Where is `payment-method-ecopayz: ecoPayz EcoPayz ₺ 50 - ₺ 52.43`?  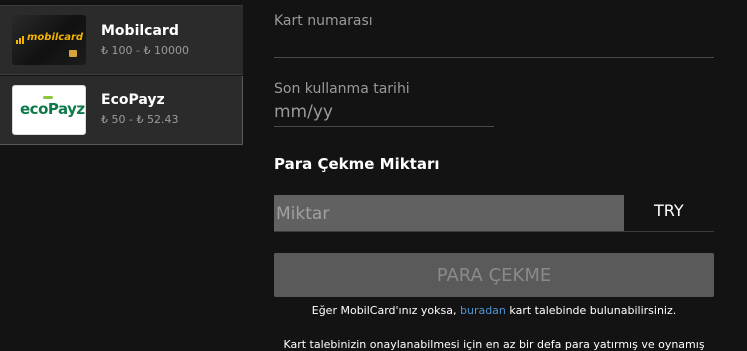
payment-method-ecopayz: ecoPayz EcoPayz ₺ 50 - ₺ 52.43 is located at coordinates (121, 110).